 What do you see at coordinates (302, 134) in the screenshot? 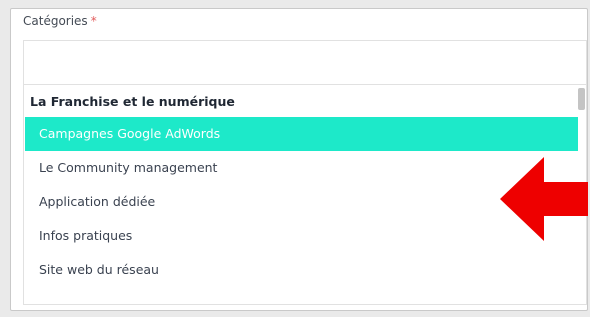
I see `option-campagnes-google-adwords: Campagnes Google AdWords` at bounding box center [302, 134].